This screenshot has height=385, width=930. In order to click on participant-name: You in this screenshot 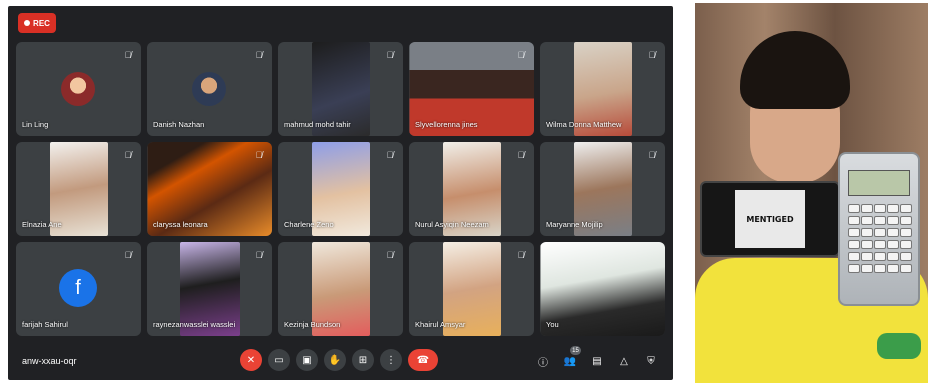, I will do `click(552, 324)`.